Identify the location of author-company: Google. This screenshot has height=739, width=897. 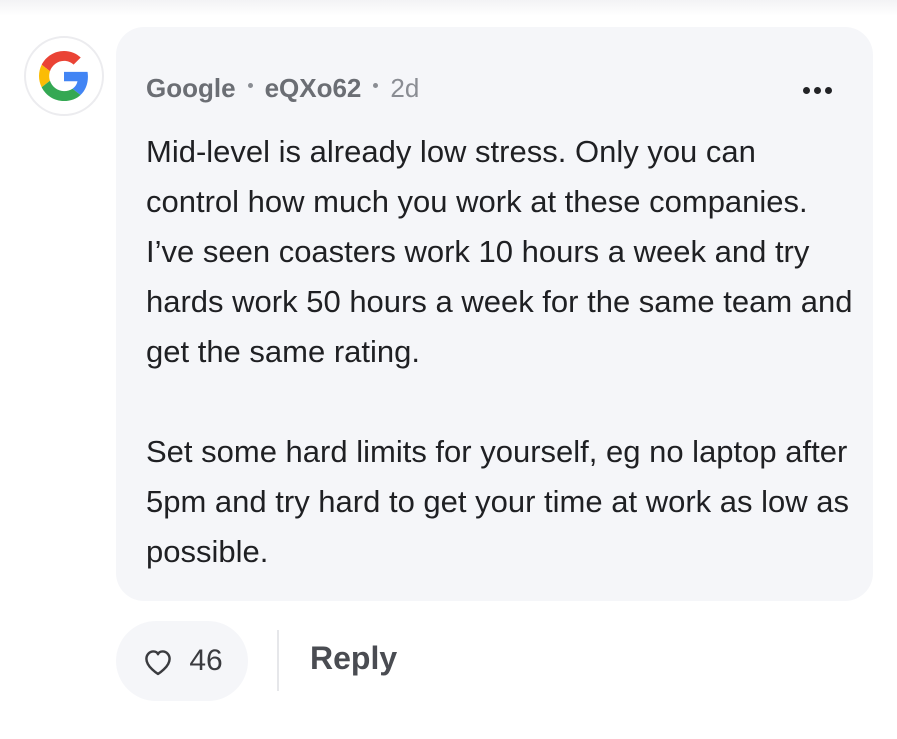
(191, 88).